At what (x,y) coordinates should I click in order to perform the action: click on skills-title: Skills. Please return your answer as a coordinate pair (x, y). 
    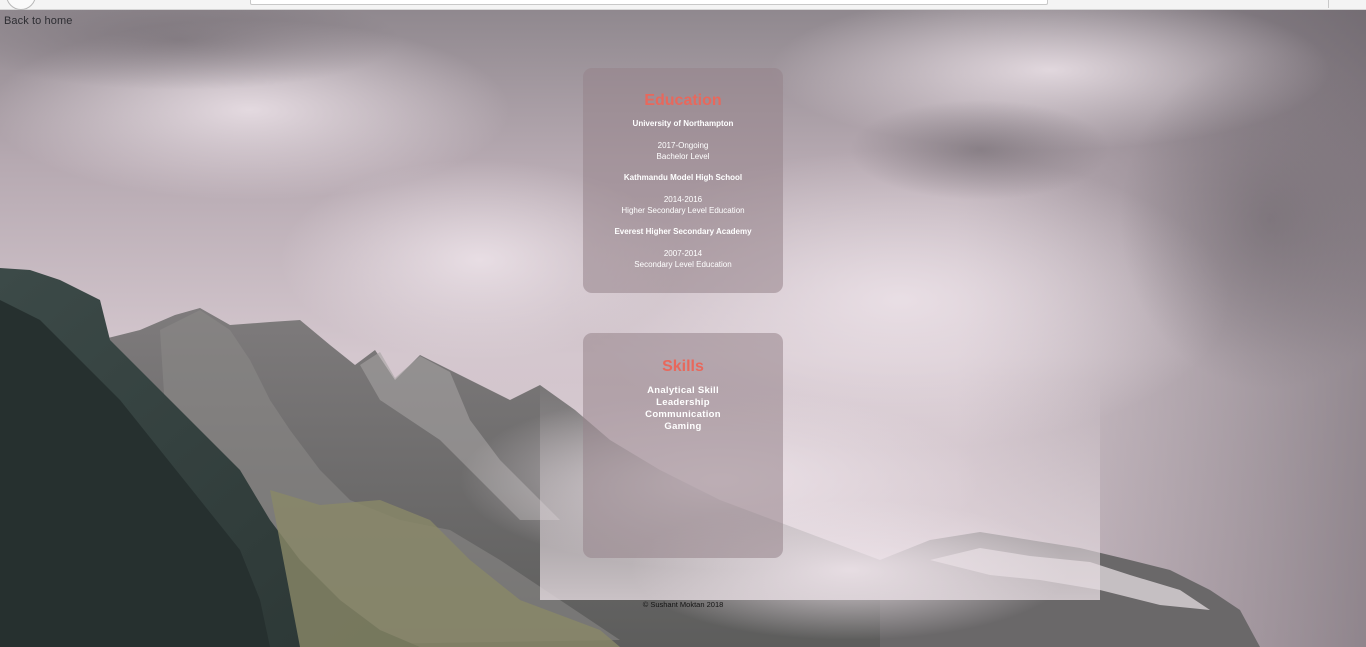
    Looking at the image, I should click on (683, 366).